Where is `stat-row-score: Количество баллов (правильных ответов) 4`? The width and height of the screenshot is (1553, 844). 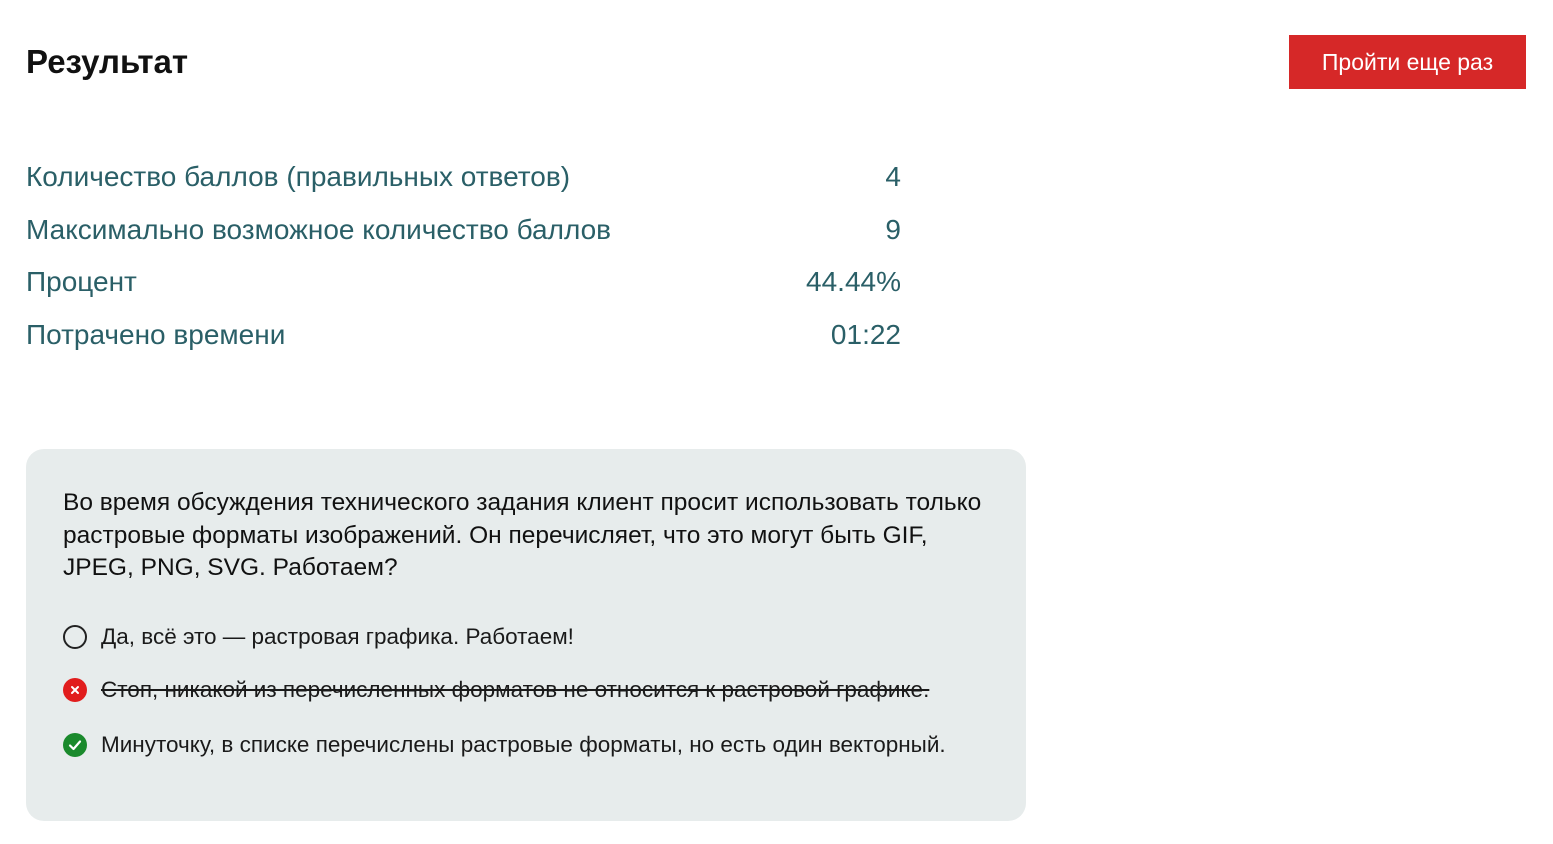
stat-row-score: Количество баллов (правильных ответов) 4 is located at coordinates (463, 177).